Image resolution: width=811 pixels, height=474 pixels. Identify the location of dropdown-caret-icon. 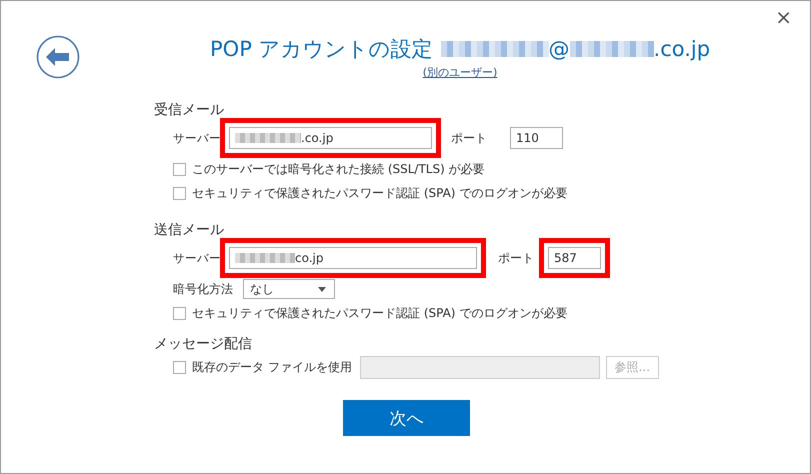
(322, 289).